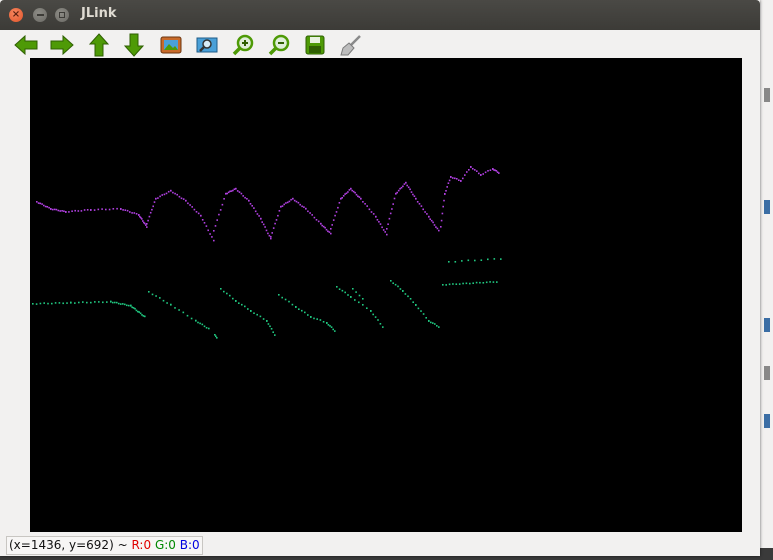 The height and width of the screenshot is (560, 773). Describe the element at coordinates (165, 545) in the screenshot. I see `green-value: G:0` at that location.